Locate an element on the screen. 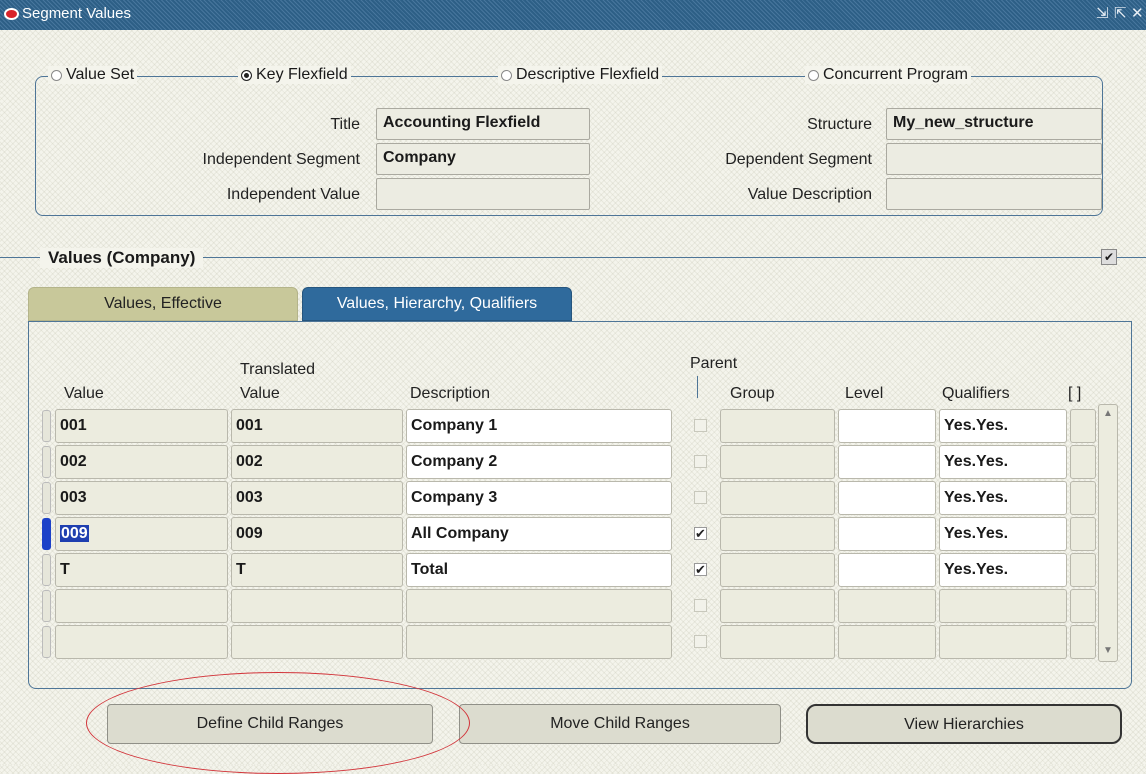  value-cell: 001 is located at coordinates (141, 426).